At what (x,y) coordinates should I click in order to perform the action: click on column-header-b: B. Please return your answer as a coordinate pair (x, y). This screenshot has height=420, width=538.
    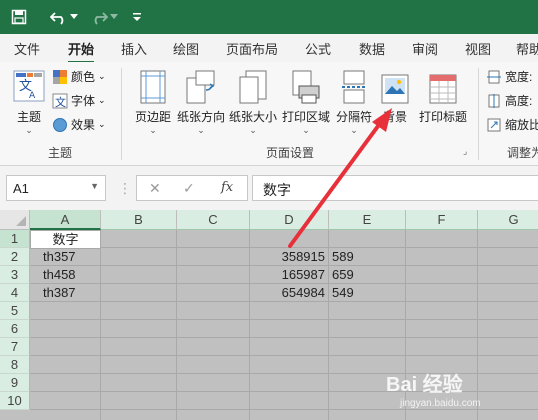
    Looking at the image, I should click on (139, 220).